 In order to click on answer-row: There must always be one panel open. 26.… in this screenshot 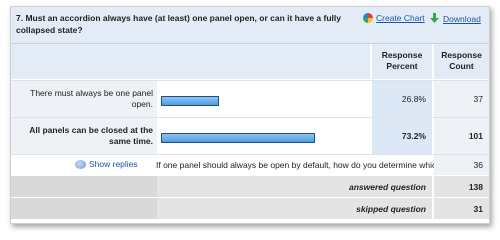, I will do `click(250, 98)`.